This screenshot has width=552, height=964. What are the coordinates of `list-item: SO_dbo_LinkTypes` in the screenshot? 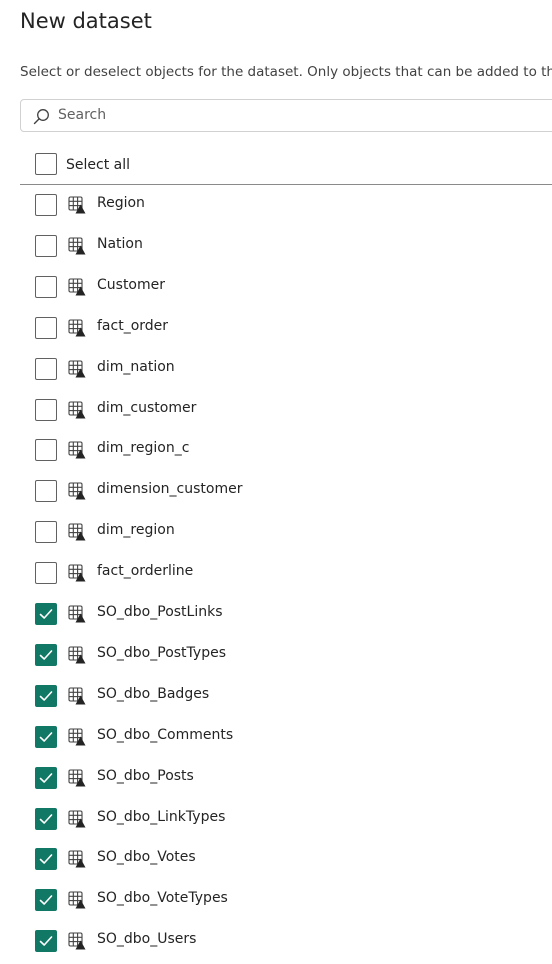 It's located at (276, 819).